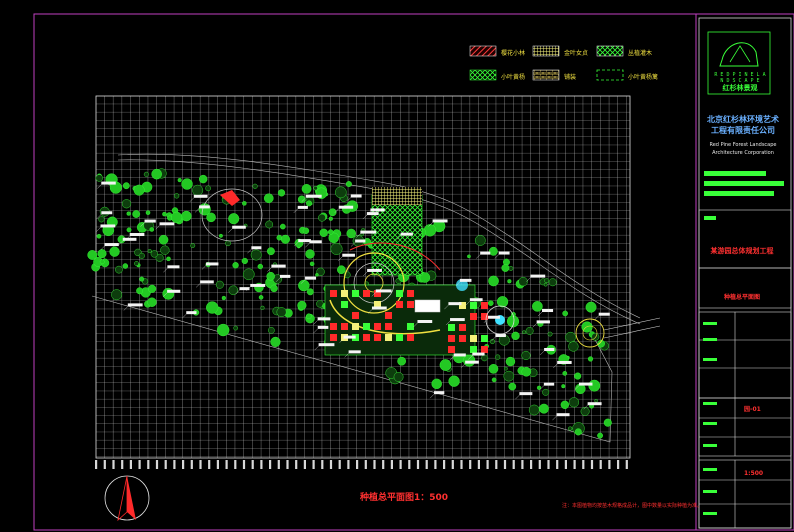  Describe the element at coordinates (570, 77) in the screenshot. I see `legend-label-5: 铺装` at that location.